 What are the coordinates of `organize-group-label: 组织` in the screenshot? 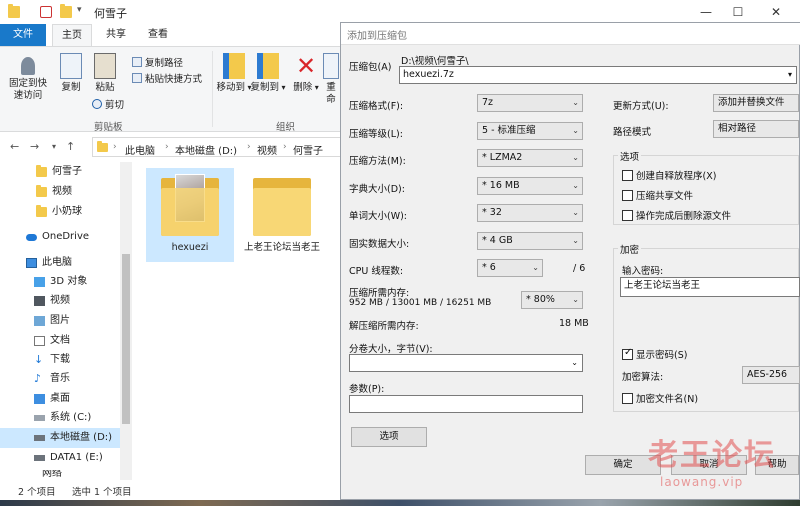 It's located at (286, 127).